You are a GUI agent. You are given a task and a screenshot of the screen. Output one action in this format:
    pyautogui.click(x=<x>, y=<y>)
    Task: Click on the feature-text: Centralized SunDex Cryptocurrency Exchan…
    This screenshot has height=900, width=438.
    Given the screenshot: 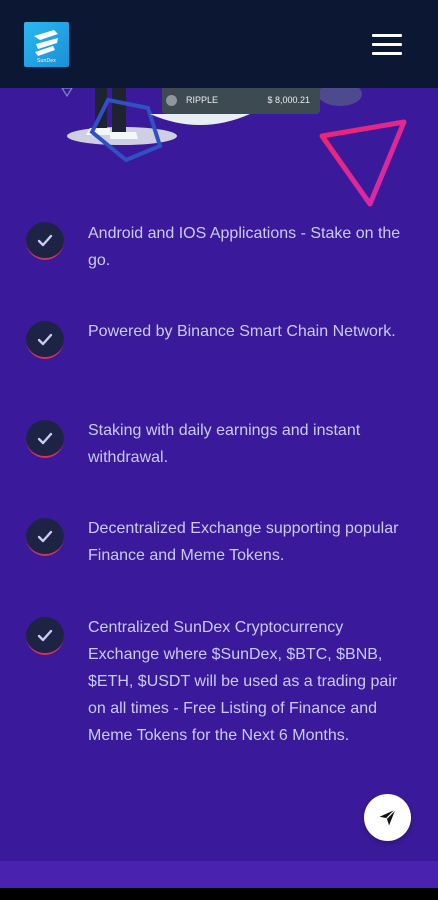 What is the action you would take?
    pyautogui.click(x=243, y=681)
    